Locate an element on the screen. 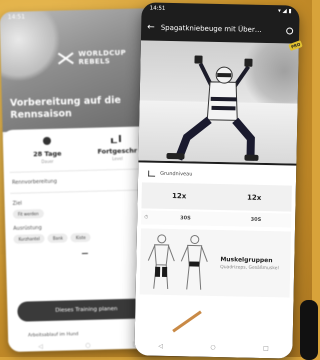 The width and height of the screenshot is (320, 360). equipment-chip: Kurzhantel is located at coordinates (29, 239).